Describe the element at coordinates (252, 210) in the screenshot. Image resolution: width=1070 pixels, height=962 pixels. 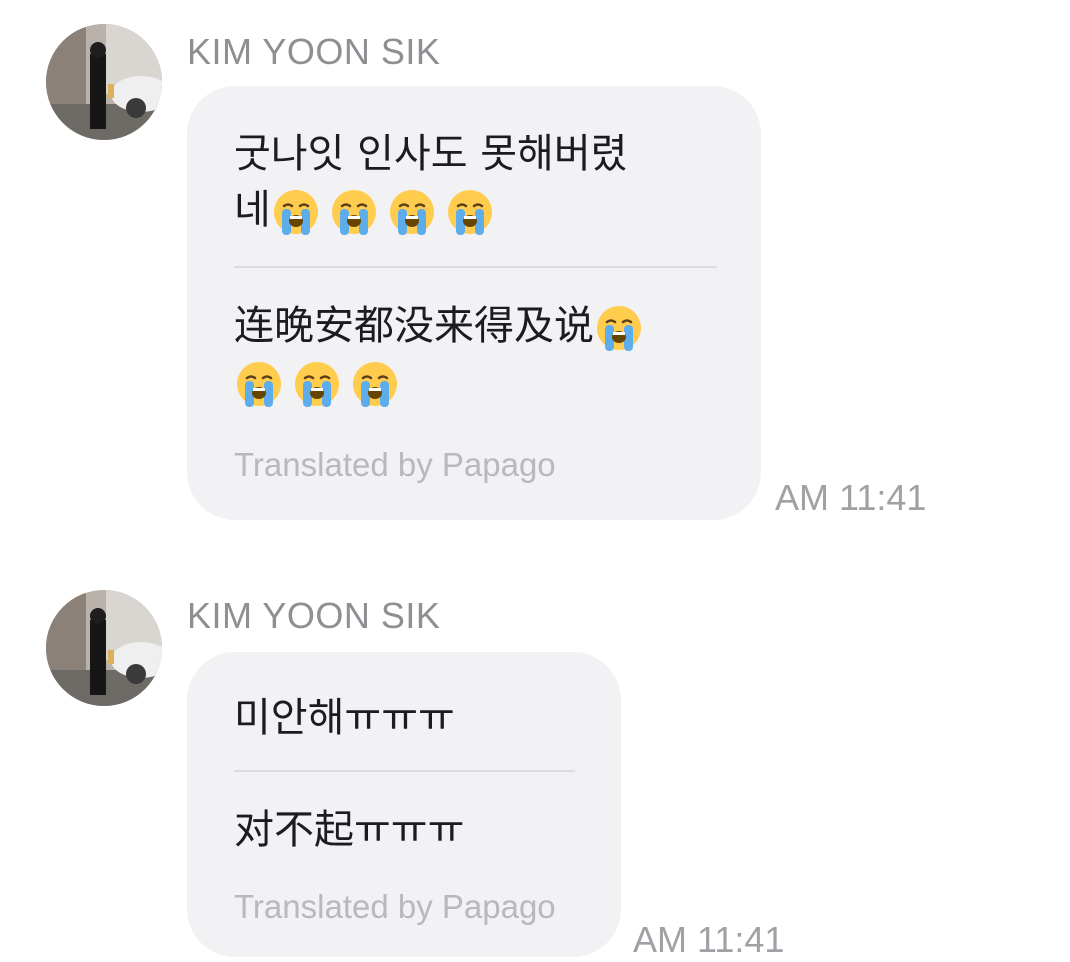
I see `original-text-line2: 네` at that location.